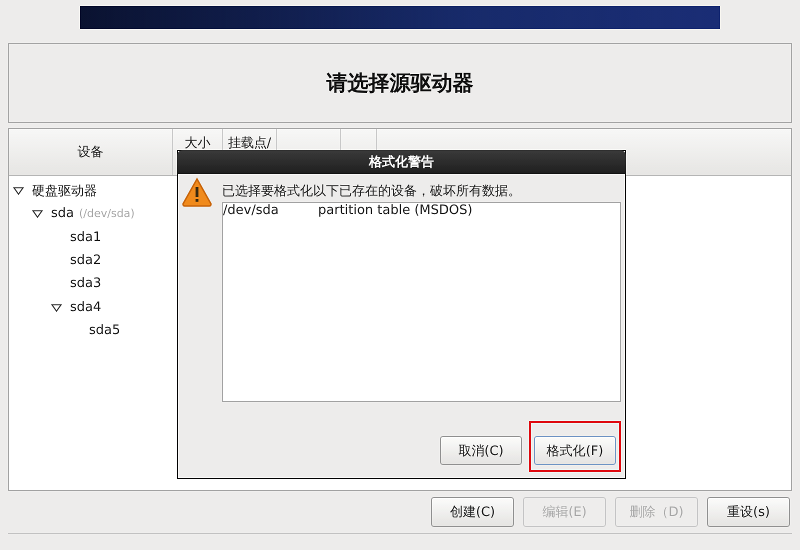  I want to click on dialog-button: 取消(C), so click(481, 450).